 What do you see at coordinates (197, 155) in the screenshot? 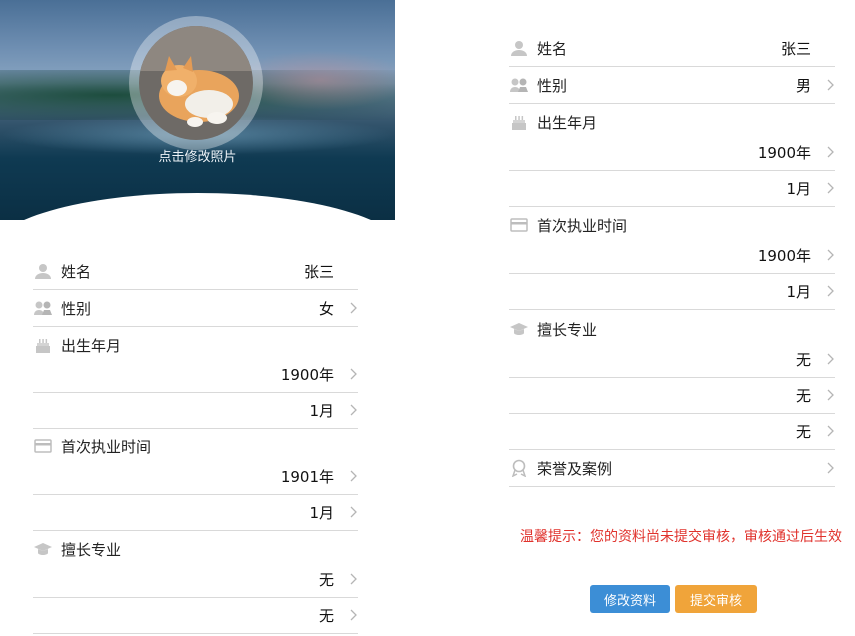
I see `change-photo-label: 点击修改照片` at bounding box center [197, 155].